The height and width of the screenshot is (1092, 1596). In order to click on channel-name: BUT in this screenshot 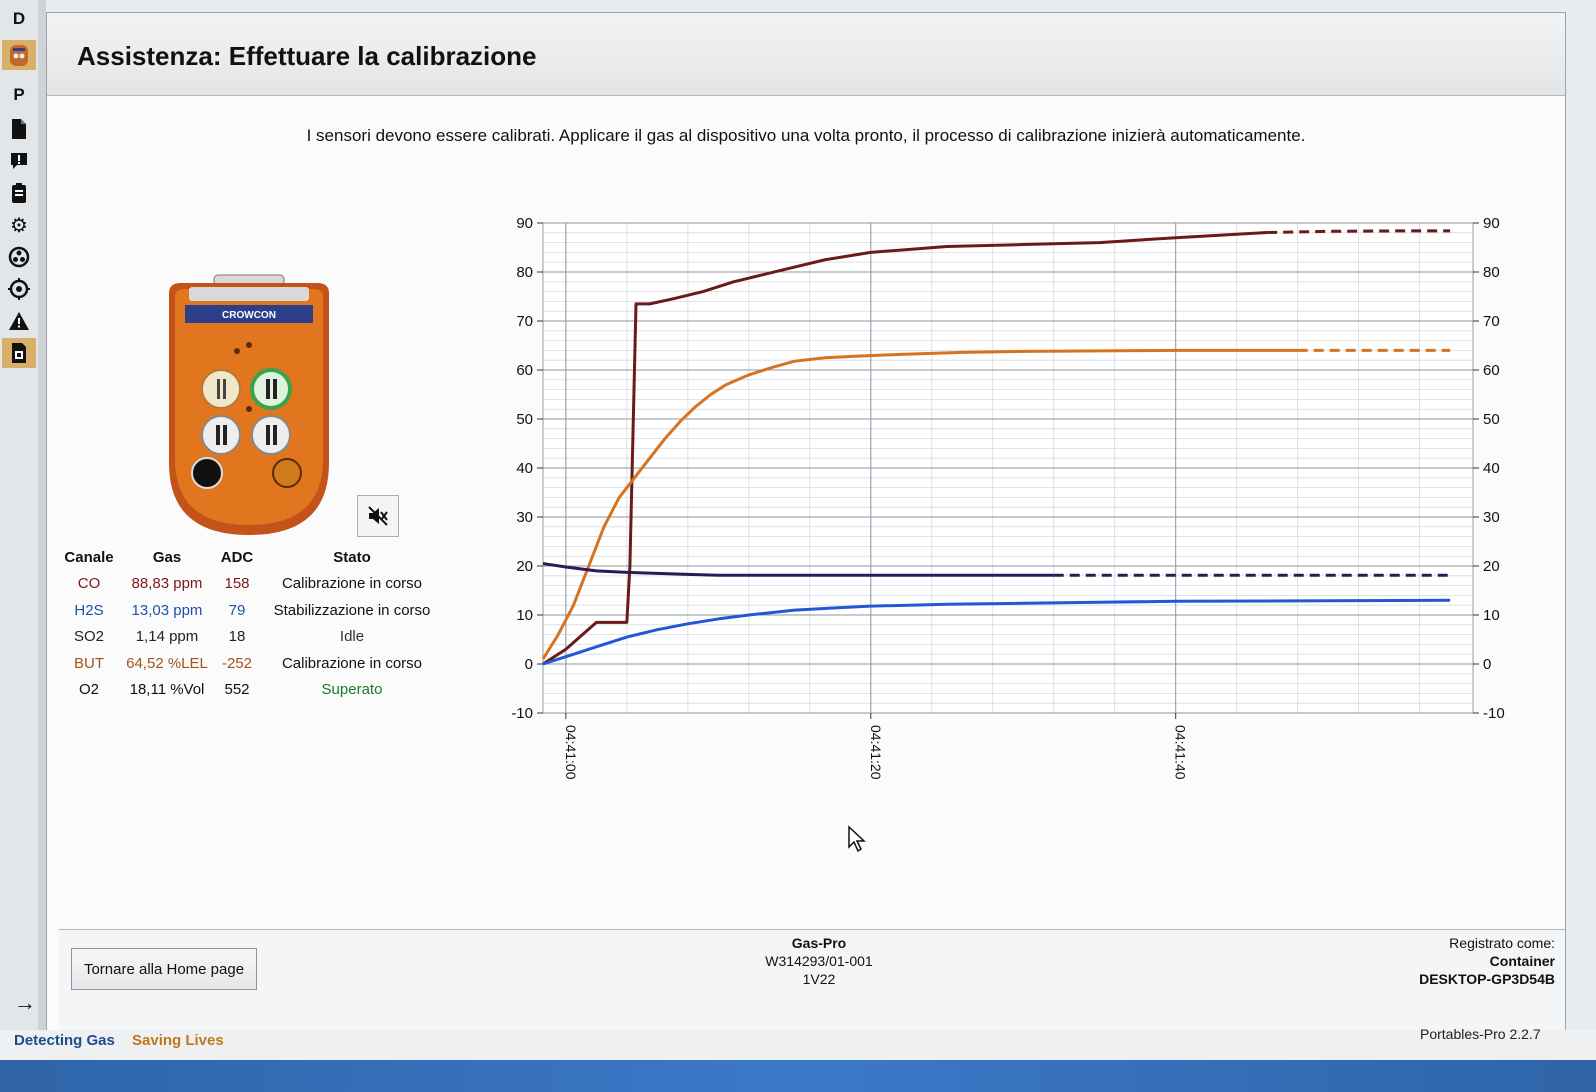, I will do `click(89, 663)`.